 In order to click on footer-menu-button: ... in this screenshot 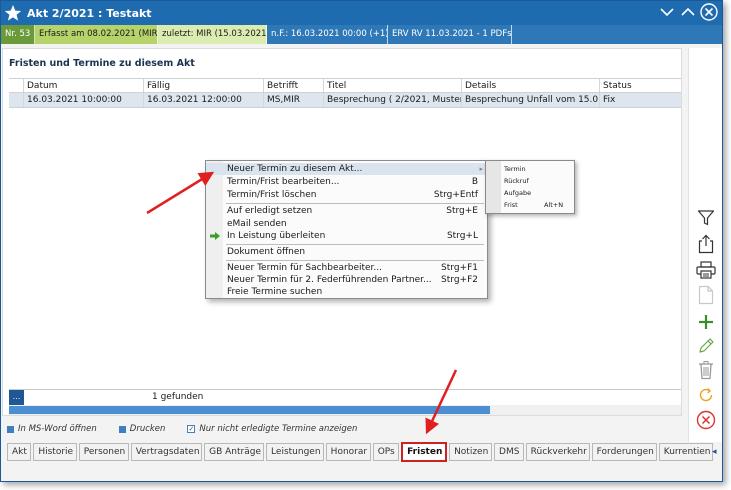, I will do `click(16, 397)`.